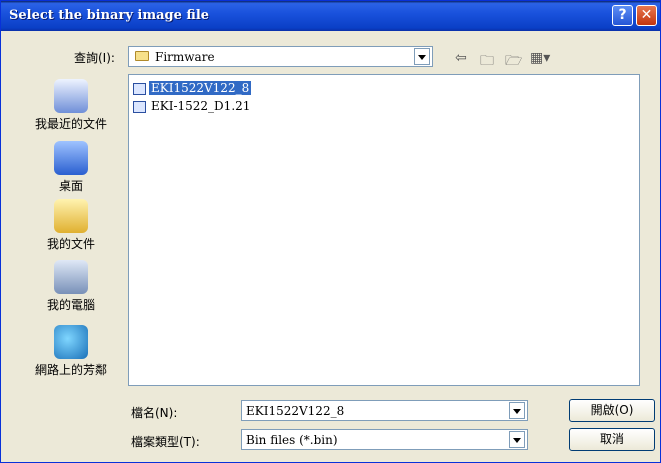  Describe the element at coordinates (612, 439) in the screenshot. I see `cancel-button: 取消` at that location.